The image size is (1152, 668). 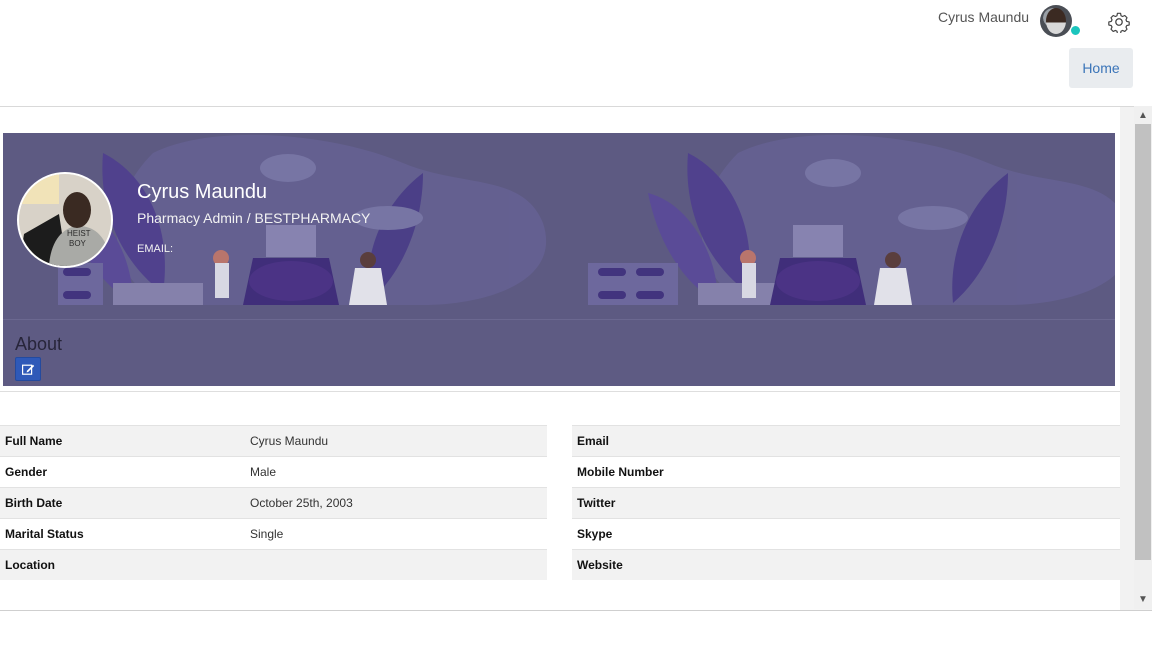 I want to click on field-label: Birth Date, so click(x=122, y=503).